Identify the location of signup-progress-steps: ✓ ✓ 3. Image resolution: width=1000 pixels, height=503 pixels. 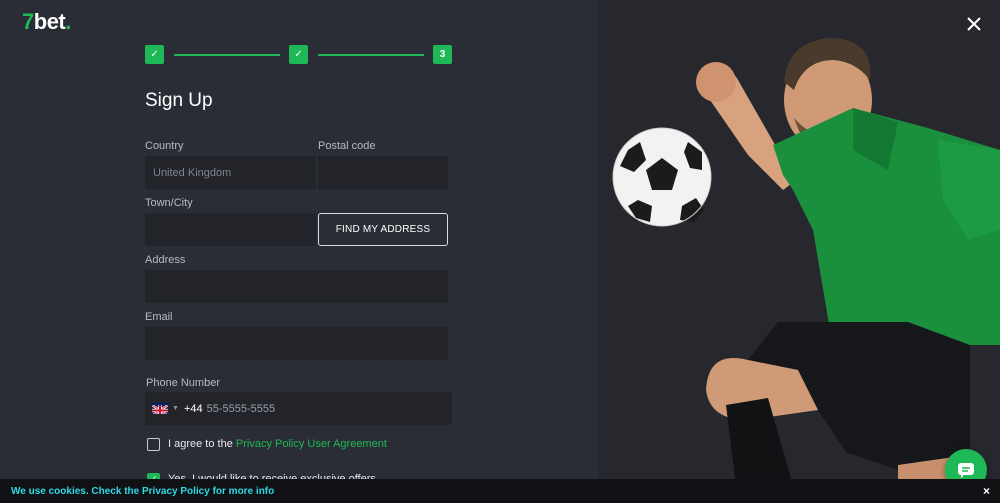
(298, 55).